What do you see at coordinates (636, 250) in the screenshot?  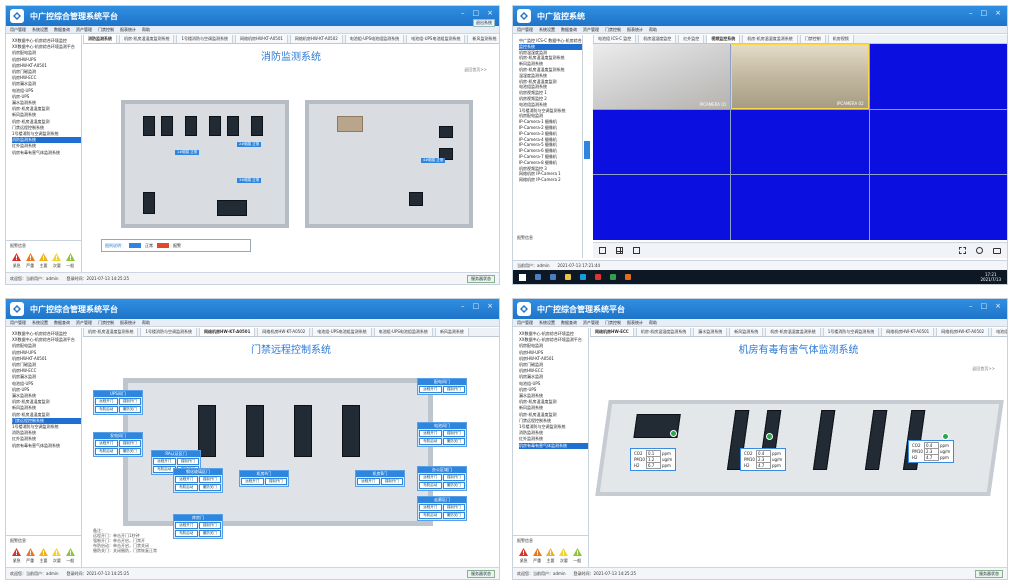 I see `layout-3x3-icon` at bounding box center [636, 250].